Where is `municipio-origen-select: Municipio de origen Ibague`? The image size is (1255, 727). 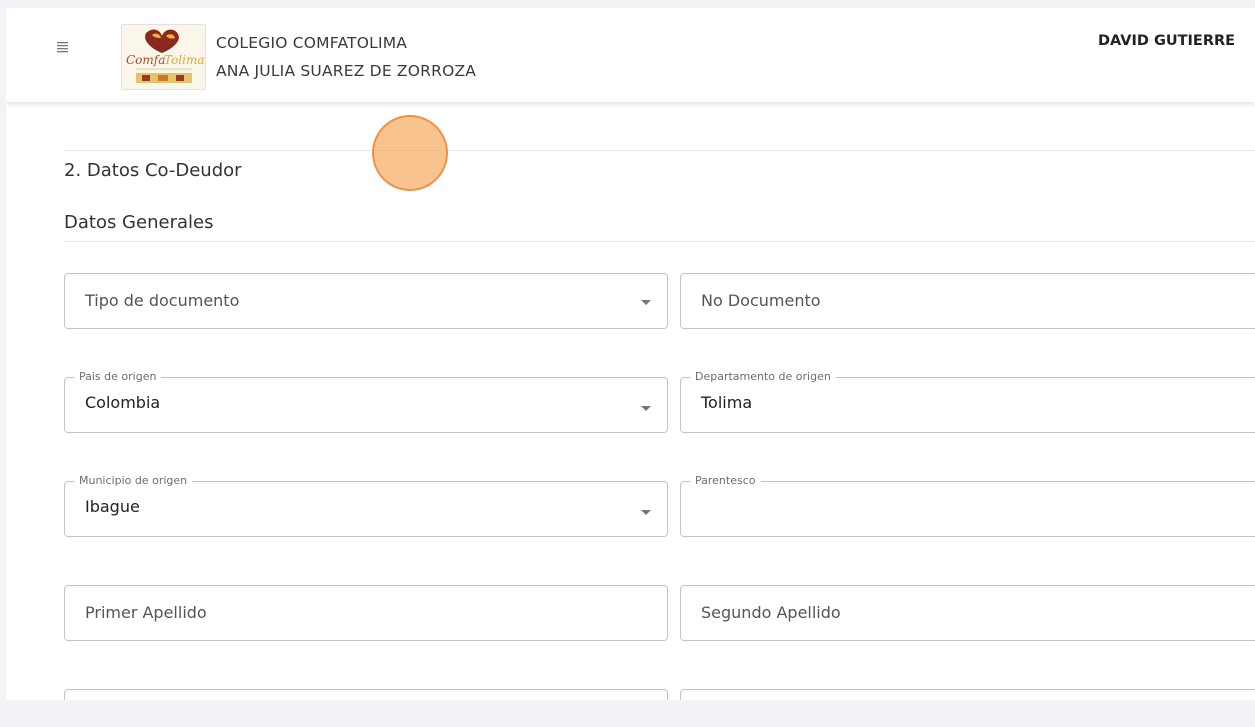 municipio-origen-select: Municipio de origen Ibague is located at coordinates (366, 505).